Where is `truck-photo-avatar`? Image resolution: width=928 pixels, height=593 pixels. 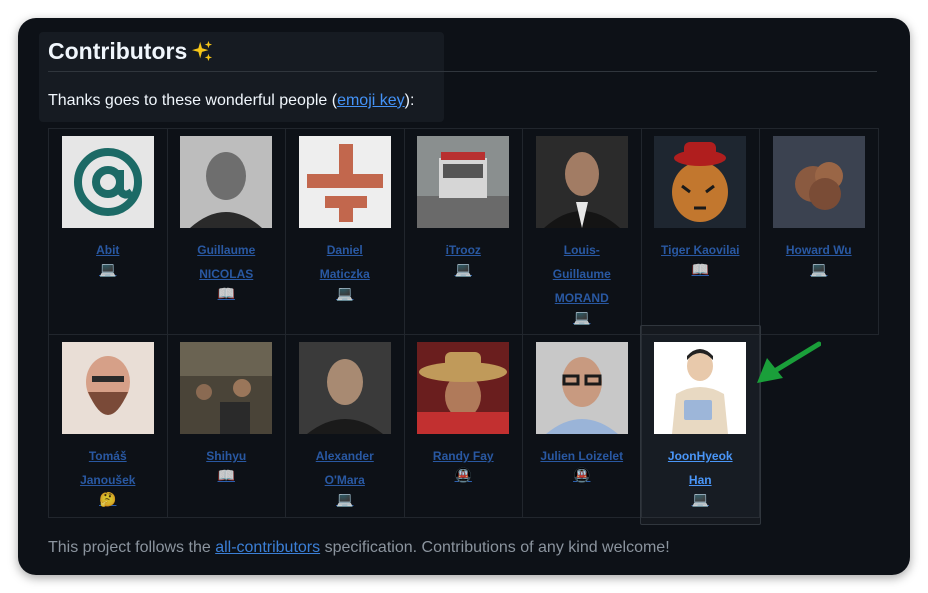
truck-photo-avatar is located at coordinates (463, 182).